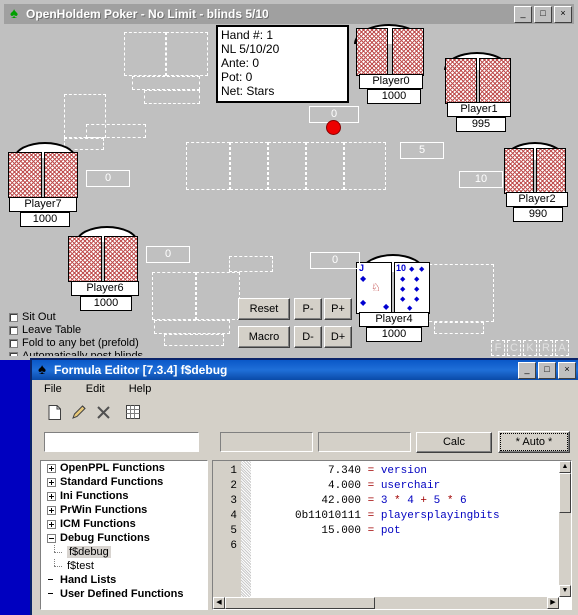 This screenshot has height=615, width=578. I want to click on sit-out-checkbox, so click(13, 317).